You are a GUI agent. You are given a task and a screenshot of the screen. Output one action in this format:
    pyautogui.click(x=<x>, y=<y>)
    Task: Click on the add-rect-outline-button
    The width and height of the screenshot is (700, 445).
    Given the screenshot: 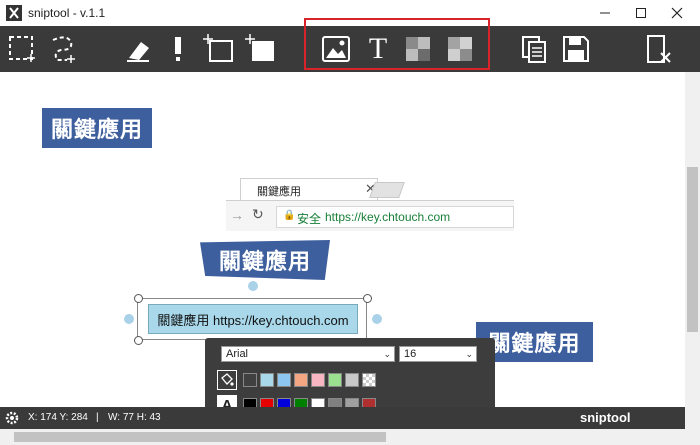 What is the action you would take?
    pyautogui.click(x=218, y=49)
    